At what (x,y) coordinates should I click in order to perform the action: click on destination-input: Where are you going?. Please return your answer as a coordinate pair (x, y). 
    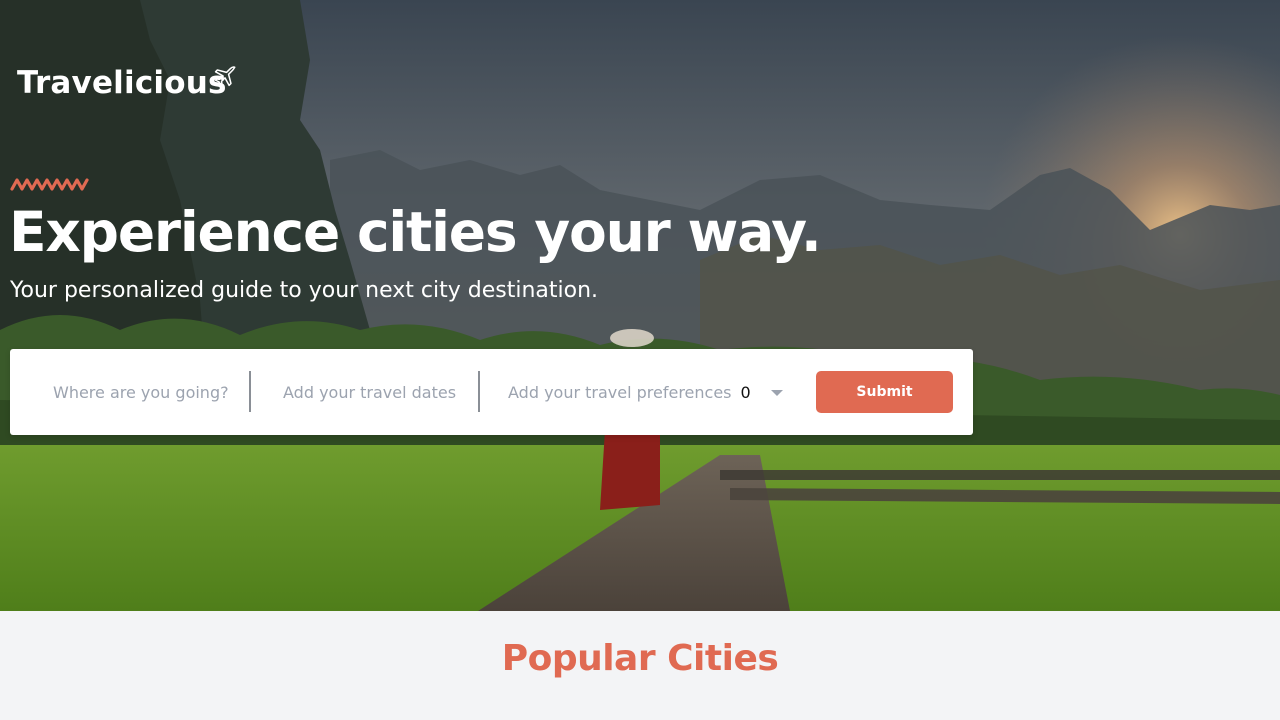
    Looking at the image, I should click on (141, 392).